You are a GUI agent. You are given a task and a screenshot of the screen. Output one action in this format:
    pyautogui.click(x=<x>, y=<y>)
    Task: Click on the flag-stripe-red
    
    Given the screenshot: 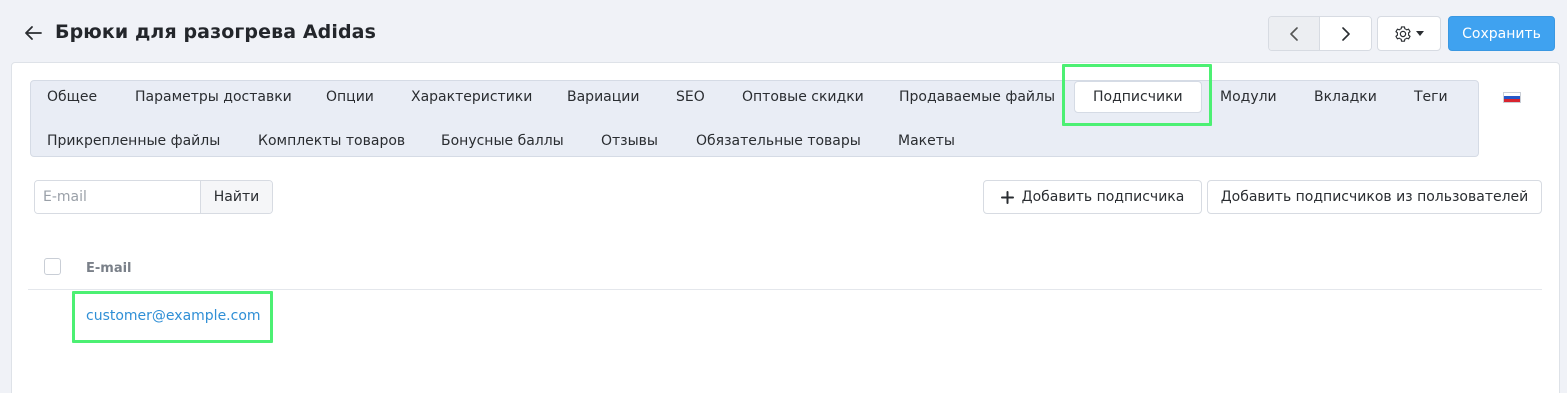 What is the action you would take?
    pyautogui.click(x=1512, y=100)
    